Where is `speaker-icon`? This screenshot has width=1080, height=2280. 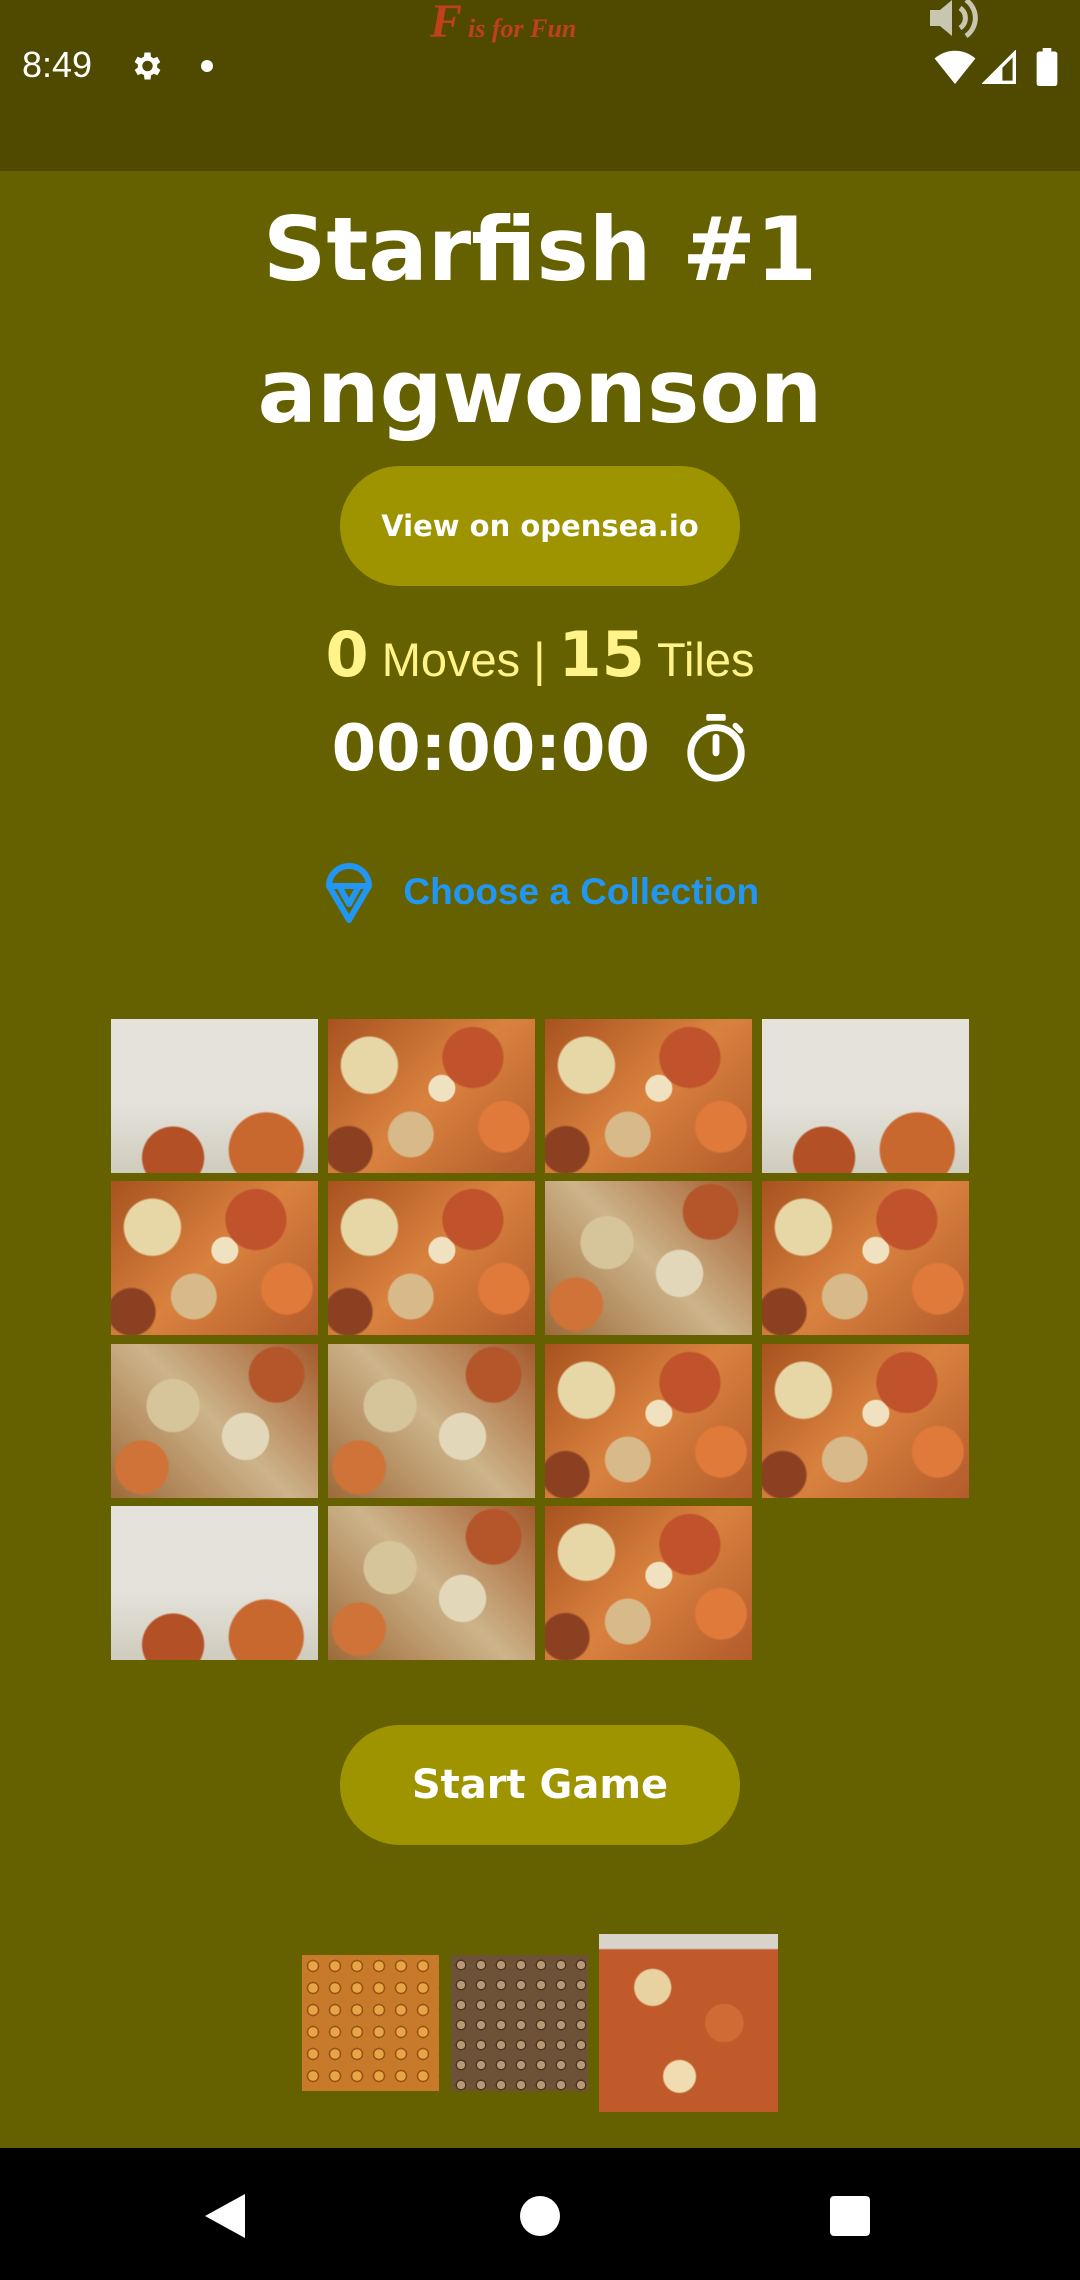 speaker-icon is located at coordinates (954, 19).